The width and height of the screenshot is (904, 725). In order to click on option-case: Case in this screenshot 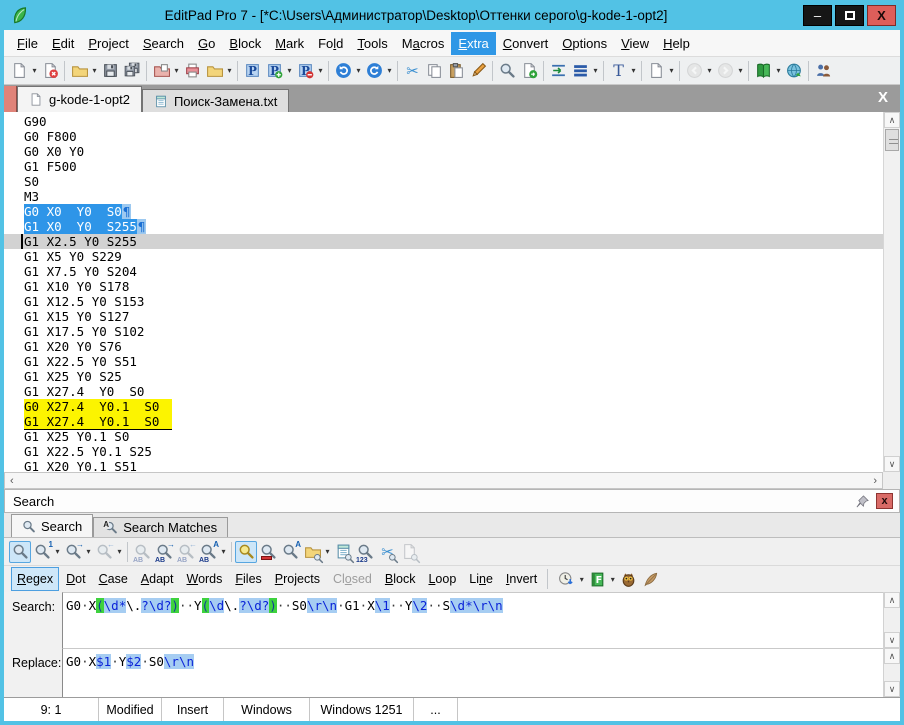, I will do `click(113, 579)`.